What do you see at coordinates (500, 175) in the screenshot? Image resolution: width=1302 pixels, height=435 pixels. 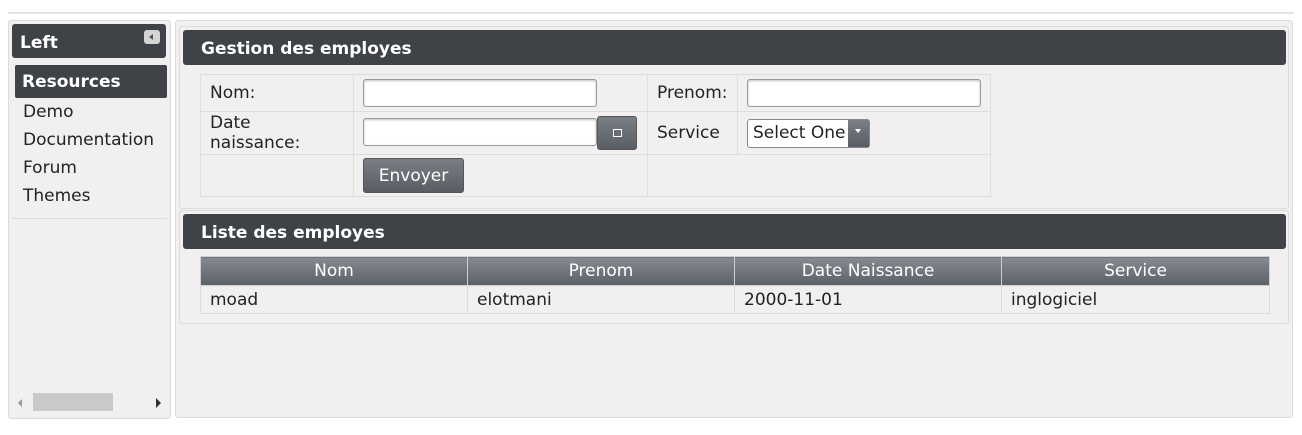 I see `submit-cell: Envoyer` at bounding box center [500, 175].